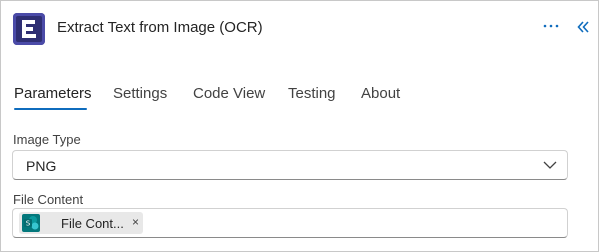 The width and height of the screenshot is (599, 252). I want to click on collapse-panel-button, so click(583, 27).